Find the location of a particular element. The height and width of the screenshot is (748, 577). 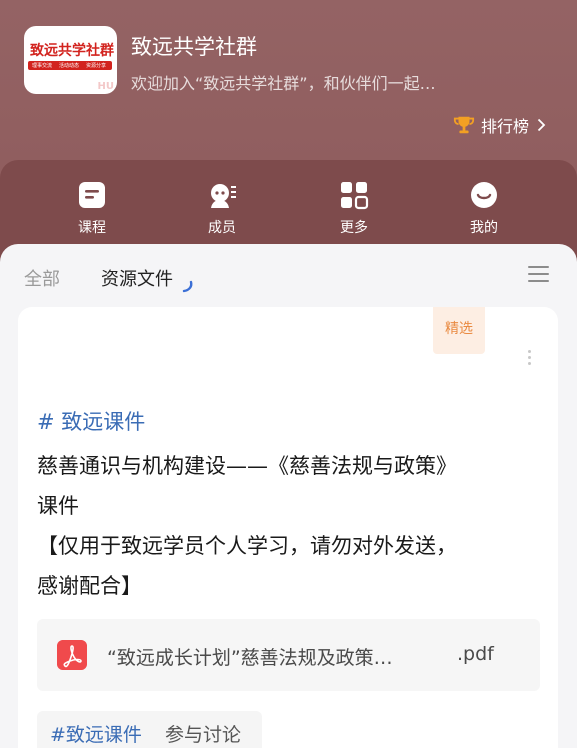

post-line: 【仅用于致远学员个人学习，请勿对外发送， is located at coordinates (247, 546).